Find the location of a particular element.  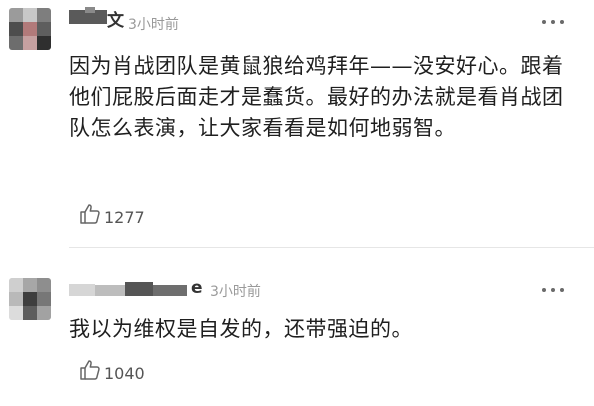

username-text: 文 is located at coordinates (115, 21).